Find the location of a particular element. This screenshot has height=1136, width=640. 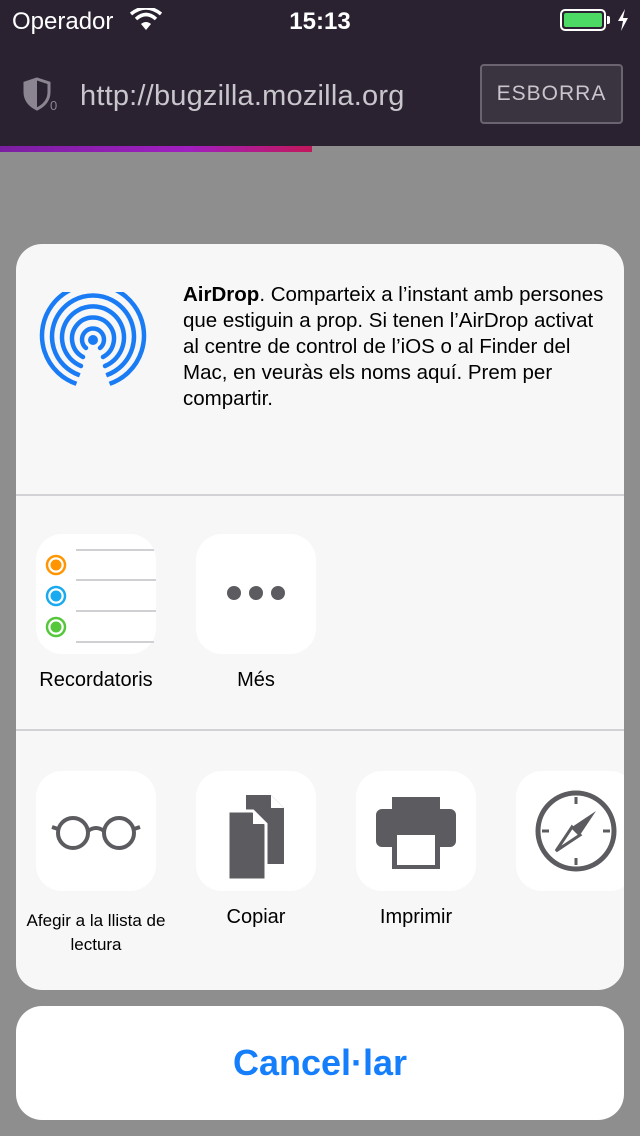

action-label: Copiar is located at coordinates (256, 917).